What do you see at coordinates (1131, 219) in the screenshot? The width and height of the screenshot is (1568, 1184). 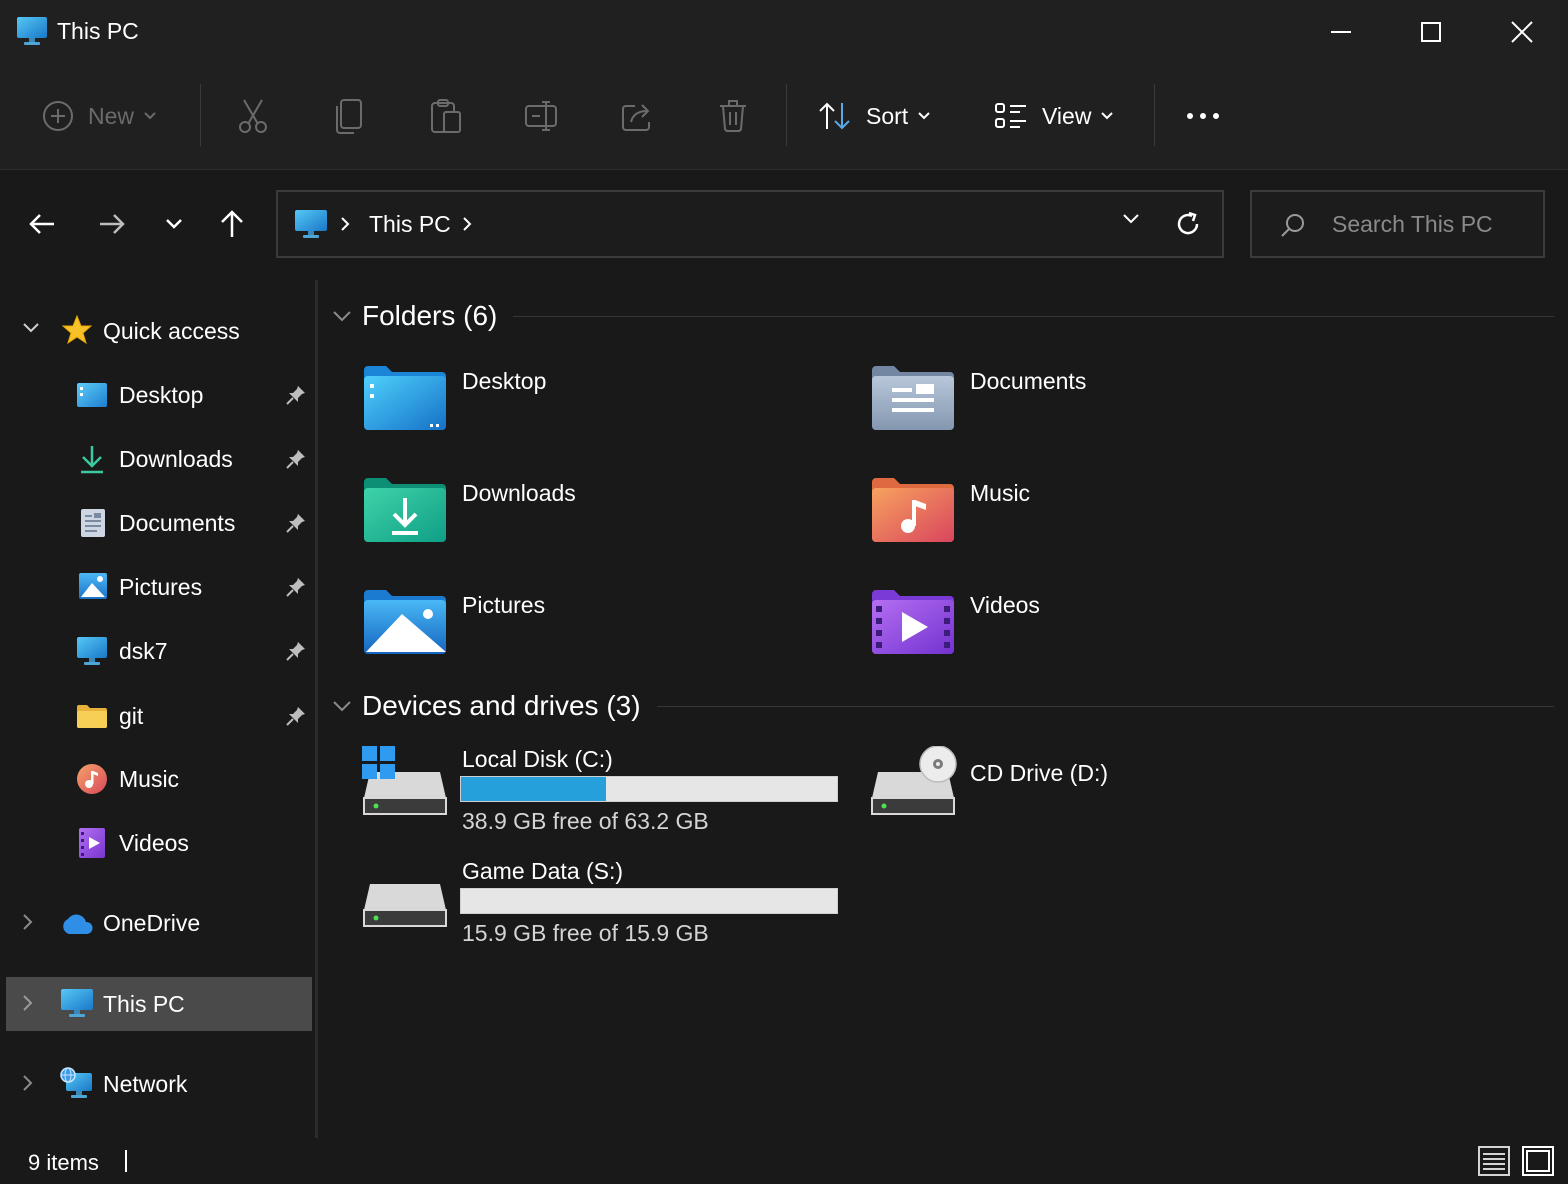 I see `address-dropdown-icon` at bounding box center [1131, 219].